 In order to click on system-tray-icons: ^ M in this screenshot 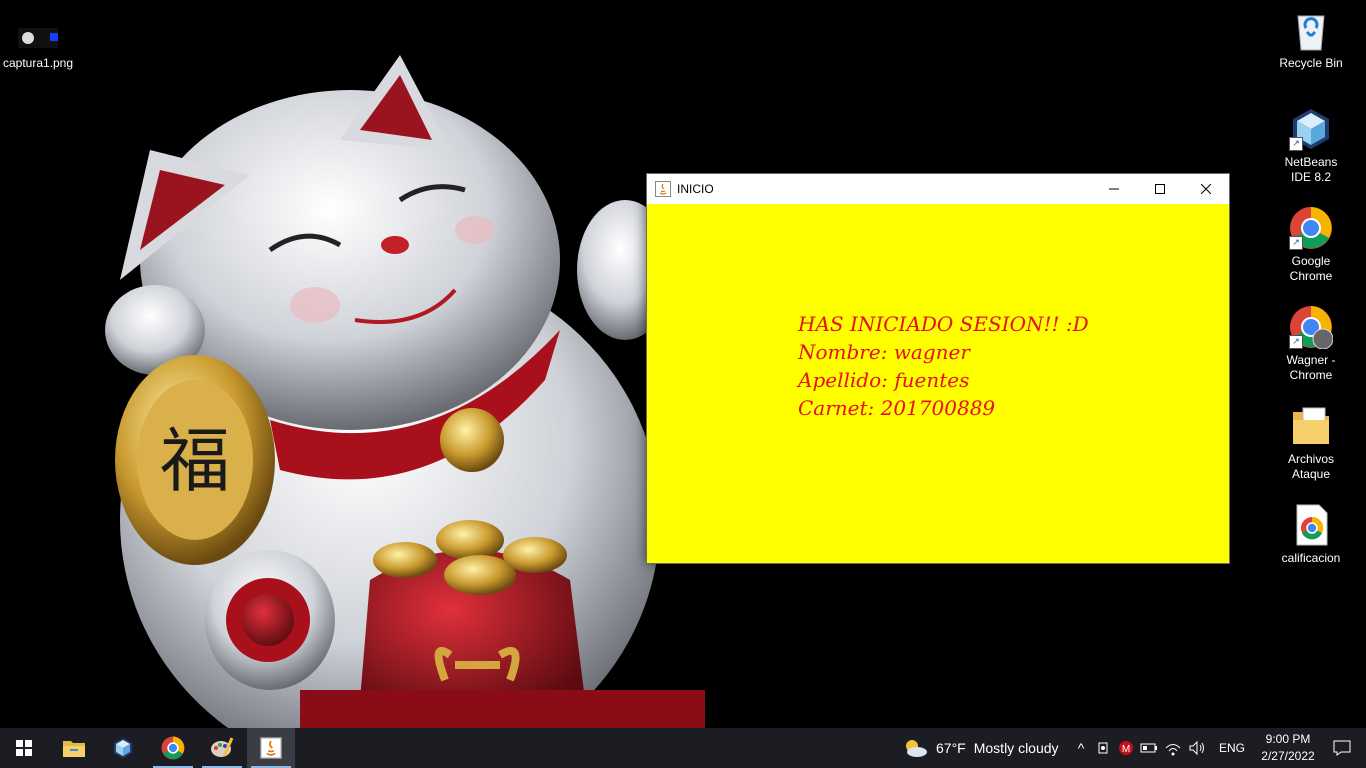, I will do `click(1139, 748)`.